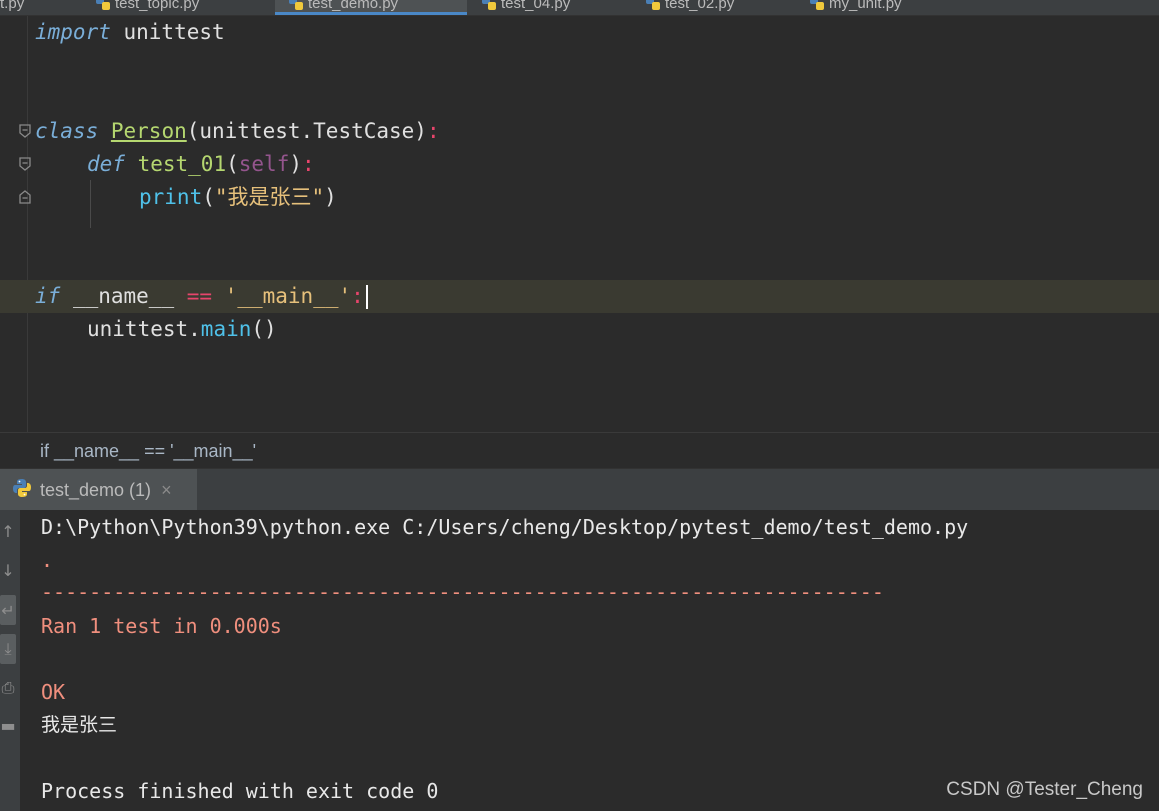 This screenshot has width=1159, height=811. I want to click on tab-label: test_topic.py, so click(157, 6).